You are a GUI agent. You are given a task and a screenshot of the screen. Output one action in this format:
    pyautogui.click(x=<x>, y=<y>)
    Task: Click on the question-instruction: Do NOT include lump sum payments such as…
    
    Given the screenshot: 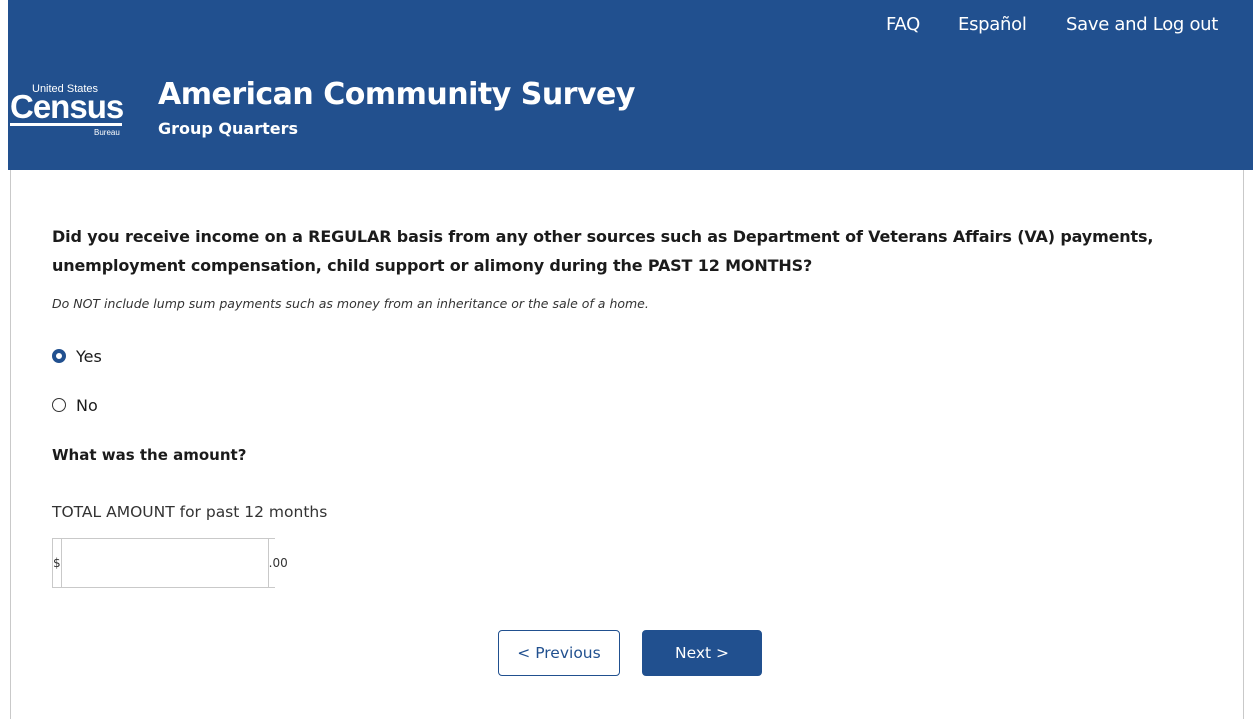 What is the action you would take?
    pyautogui.click(x=350, y=303)
    